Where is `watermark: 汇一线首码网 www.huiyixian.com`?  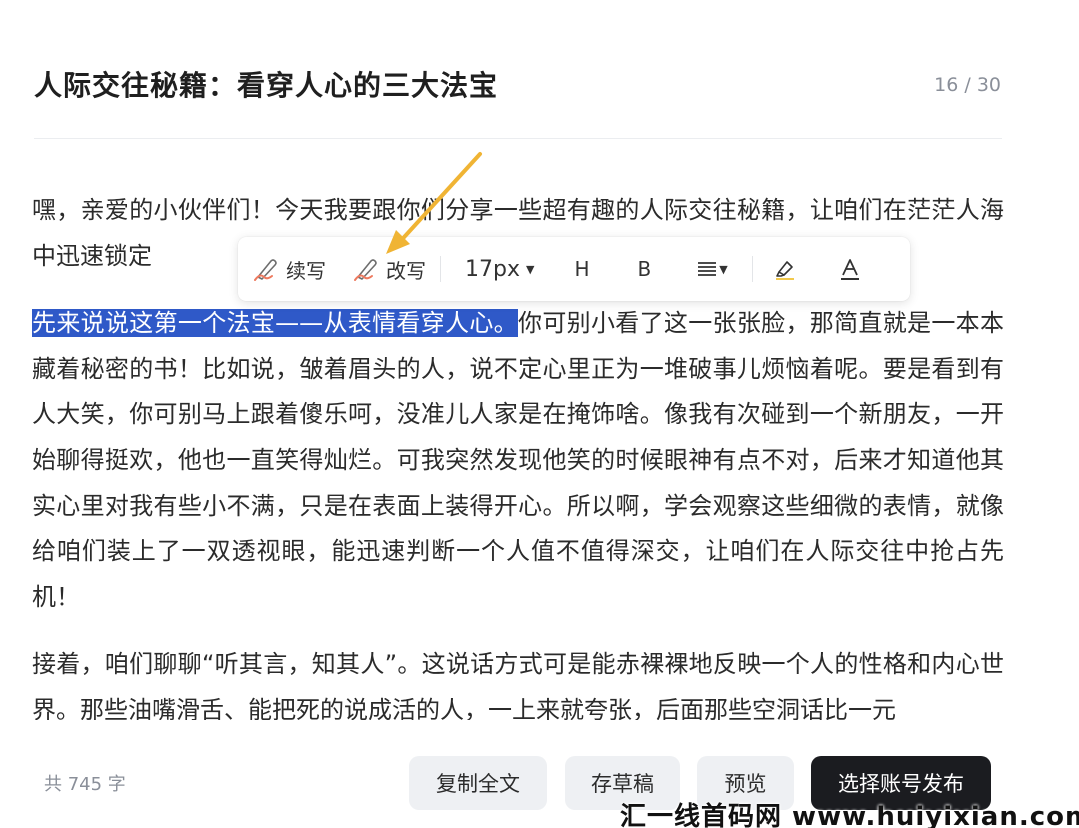 watermark: 汇一线首码网 www.huiyixian.com is located at coordinates (849, 815).